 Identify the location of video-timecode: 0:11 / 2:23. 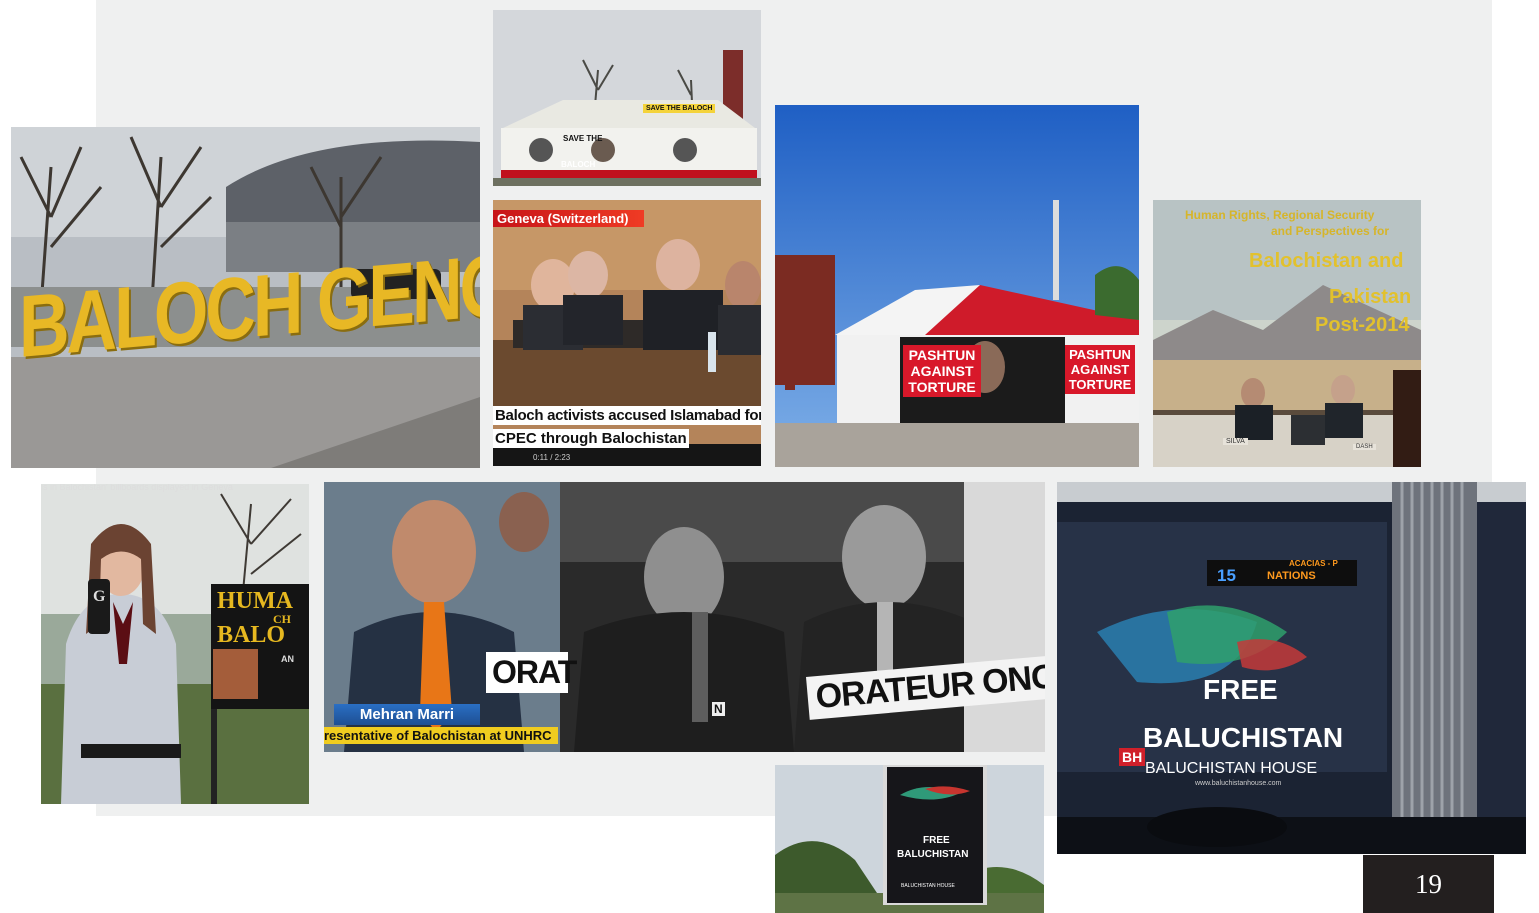
(552, 457).